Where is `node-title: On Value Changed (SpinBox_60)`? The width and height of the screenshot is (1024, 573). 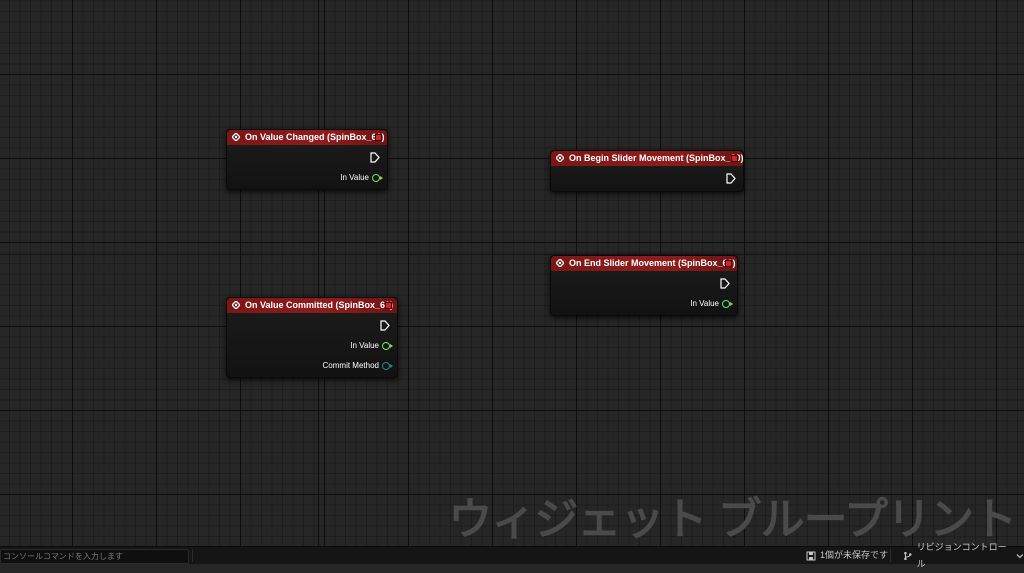 node-title: On Value Changed (SpinBox_60) is located at coordinates (315, 137).